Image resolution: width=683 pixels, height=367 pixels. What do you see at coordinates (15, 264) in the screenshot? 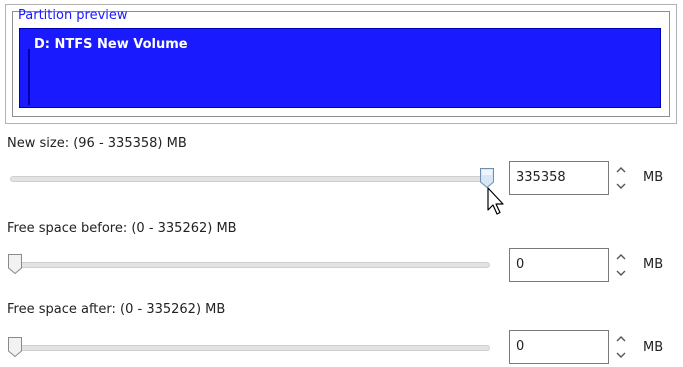
I see `free-space-before-slider-thumb` at bounding box center [15, 264].